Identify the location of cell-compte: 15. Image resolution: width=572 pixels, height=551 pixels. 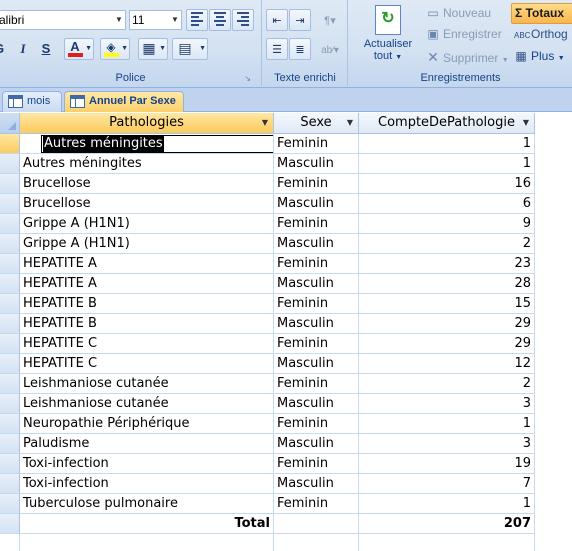
(447, 304).